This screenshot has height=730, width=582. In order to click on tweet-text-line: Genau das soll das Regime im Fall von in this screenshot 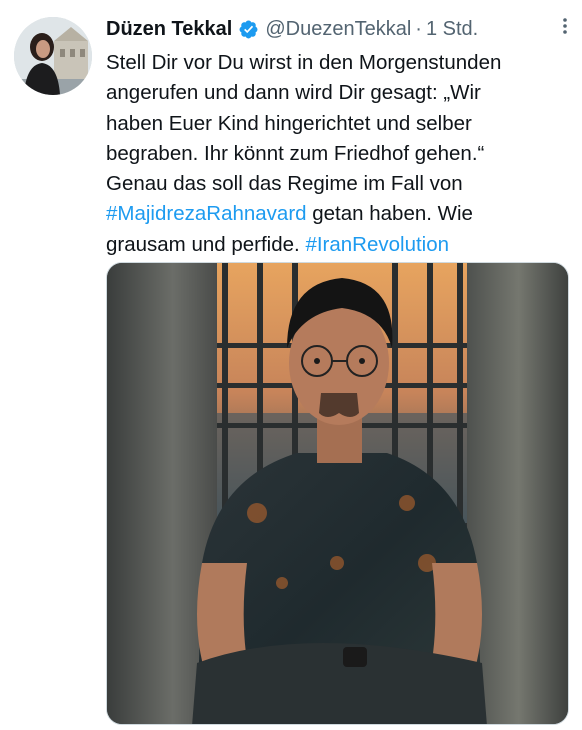, I will do `click(284, 184)`.